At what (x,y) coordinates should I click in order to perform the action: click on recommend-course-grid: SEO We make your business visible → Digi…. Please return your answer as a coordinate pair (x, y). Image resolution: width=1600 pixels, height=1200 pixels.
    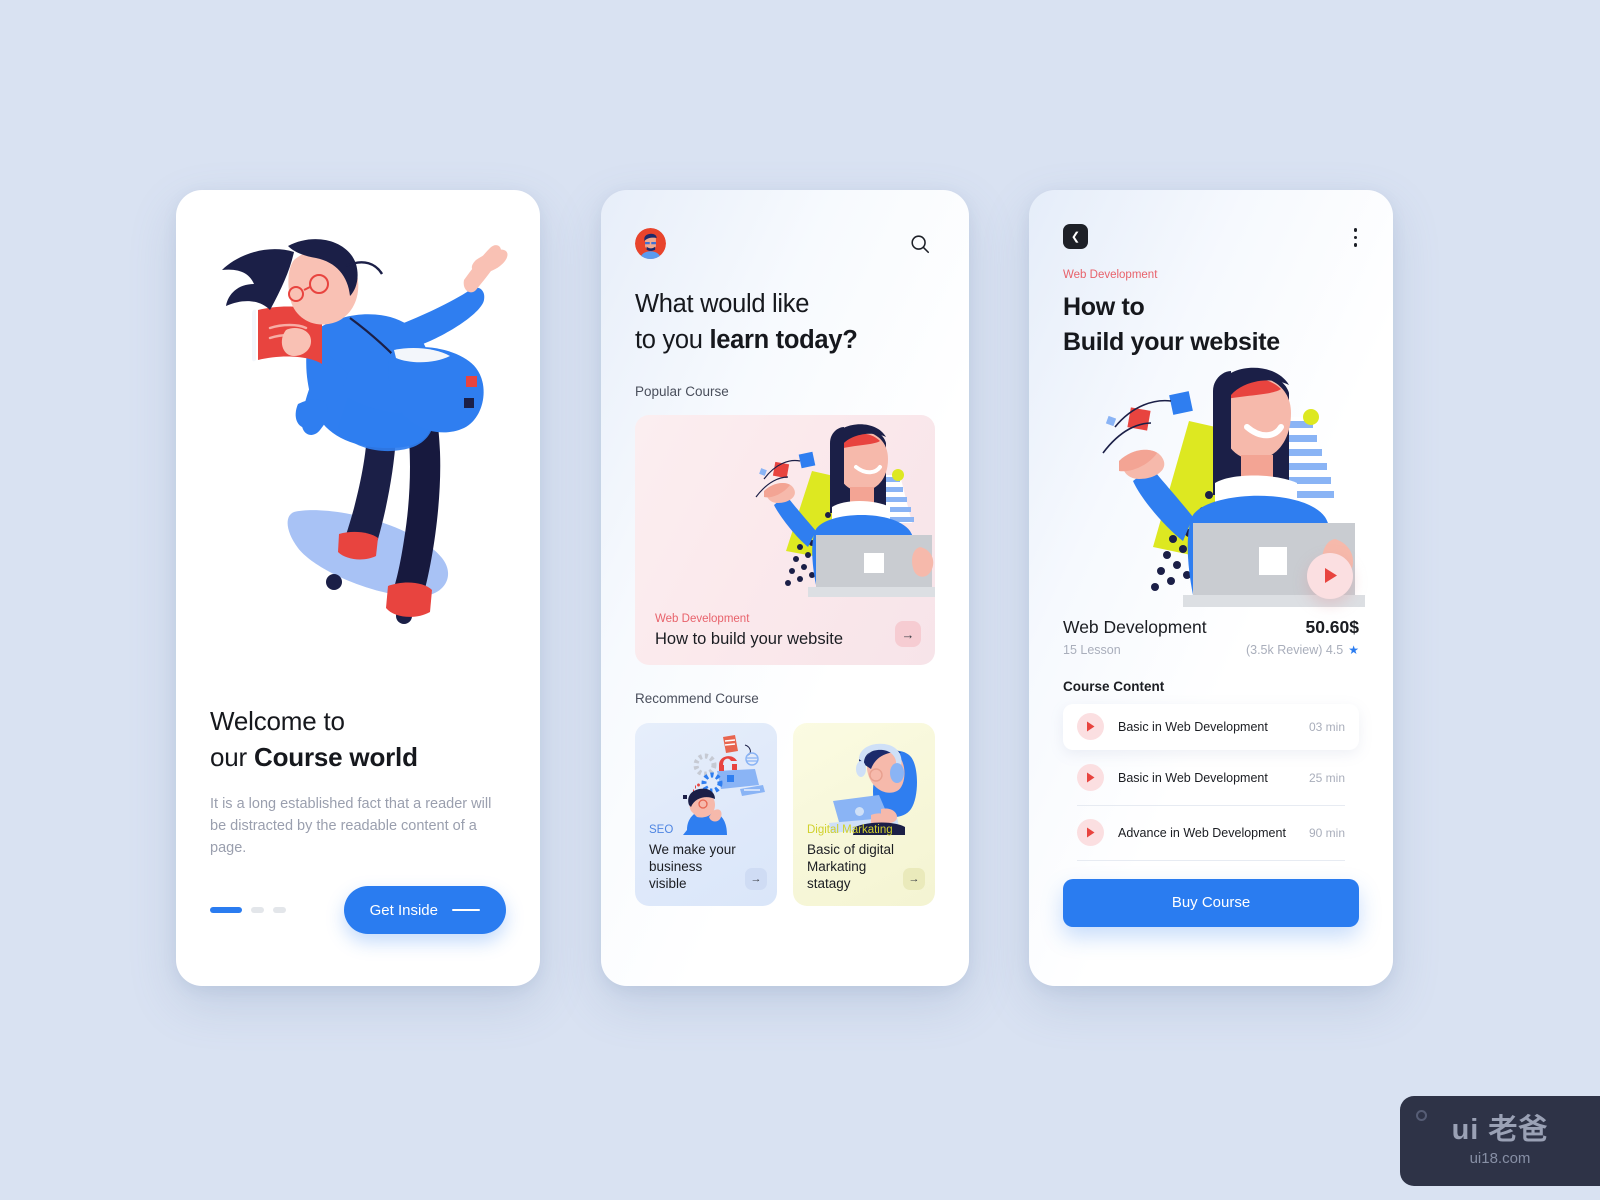
    Looking at the image, I should click on (785, 815).